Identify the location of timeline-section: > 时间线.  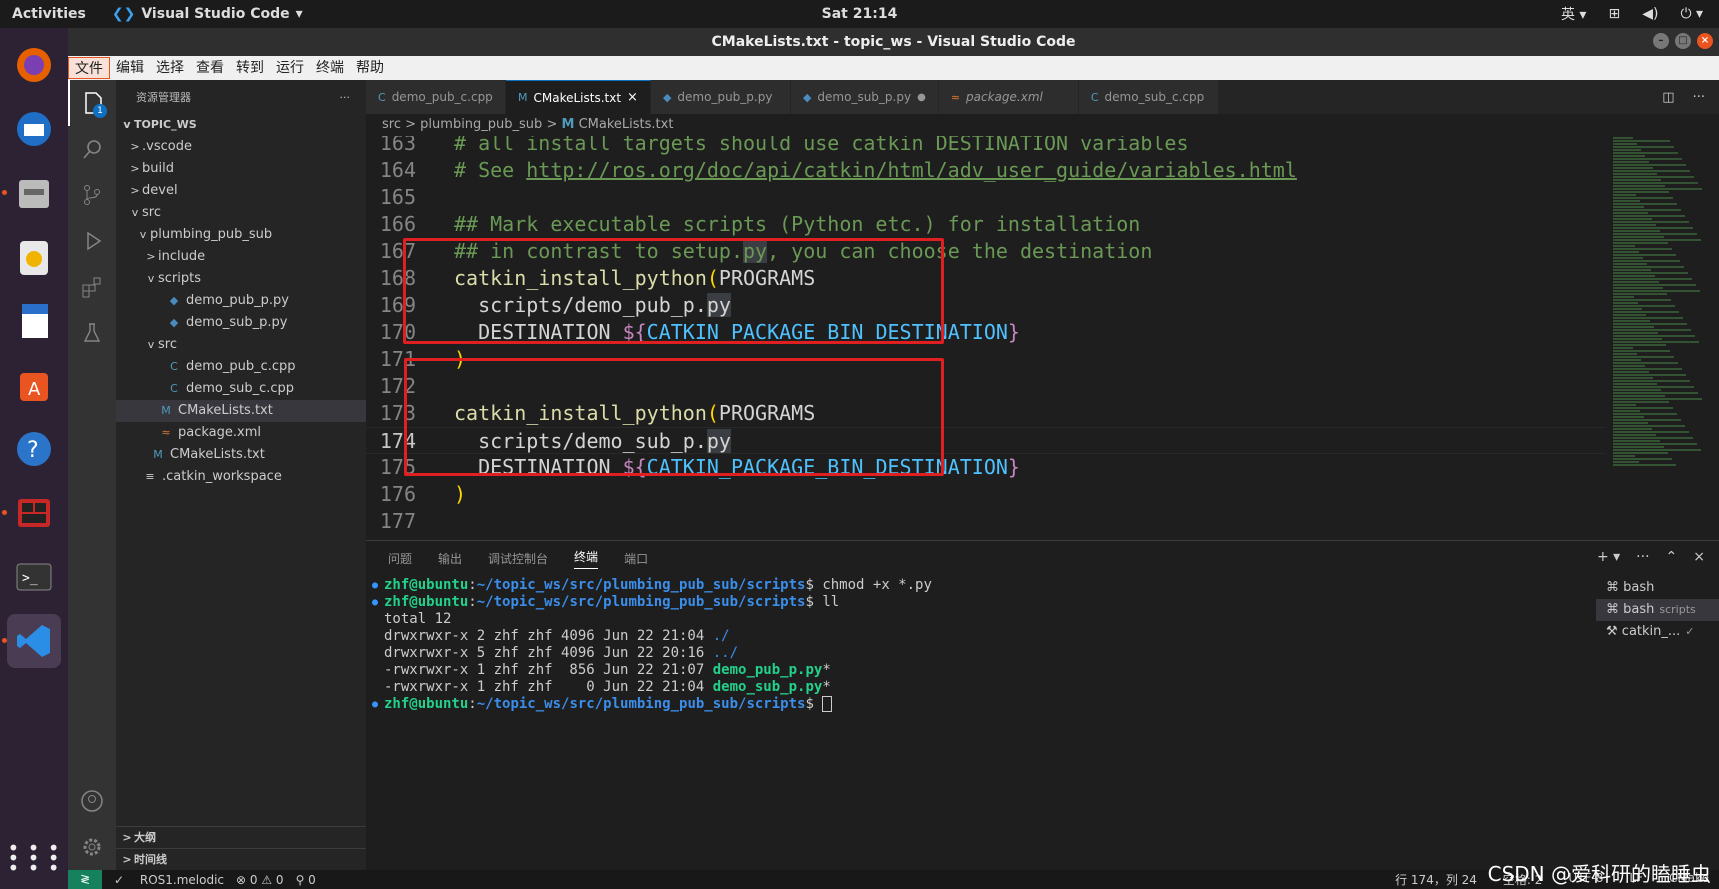
(241, 859).